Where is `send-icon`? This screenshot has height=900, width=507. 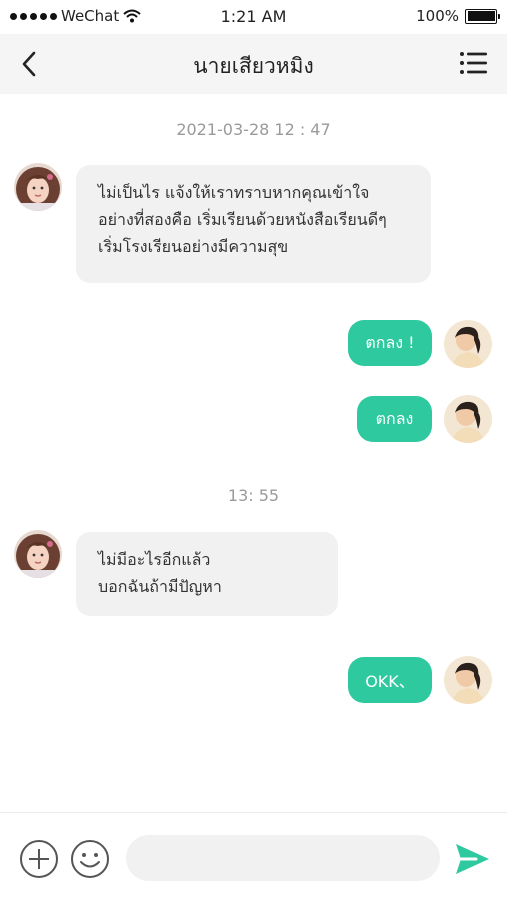
send-icon is located at coordinates (472, 859).